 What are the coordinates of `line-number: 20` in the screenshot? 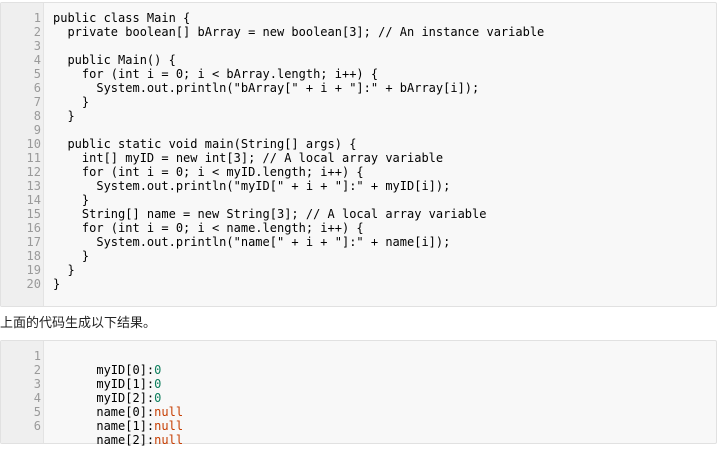 It's located at (33, 284).